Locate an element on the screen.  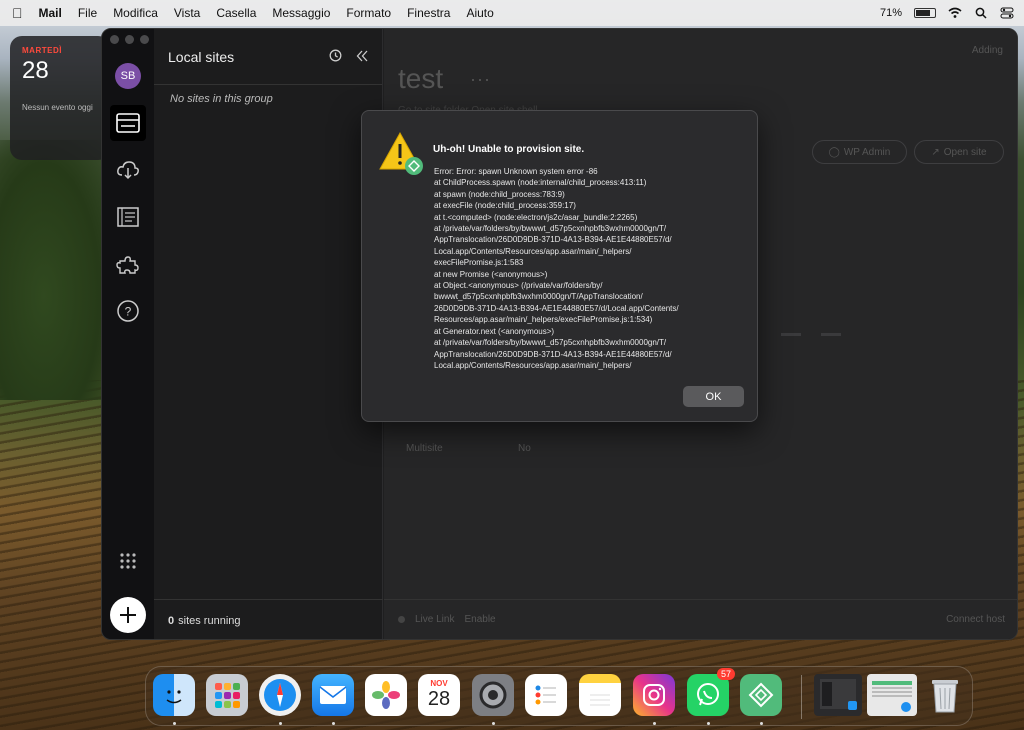
avatar: SB is located at coordinates (128, 76).